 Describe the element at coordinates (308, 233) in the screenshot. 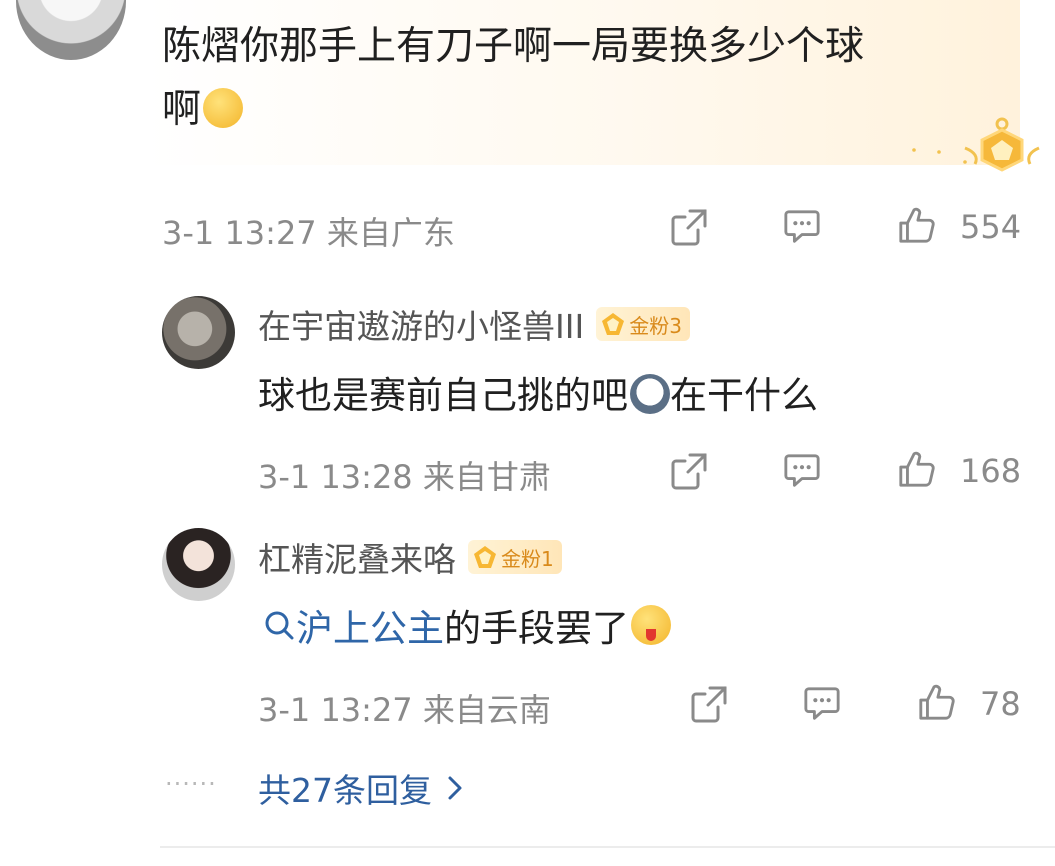

I see `top-comment-meta: 3-1 13:27 来自广东` at that location.